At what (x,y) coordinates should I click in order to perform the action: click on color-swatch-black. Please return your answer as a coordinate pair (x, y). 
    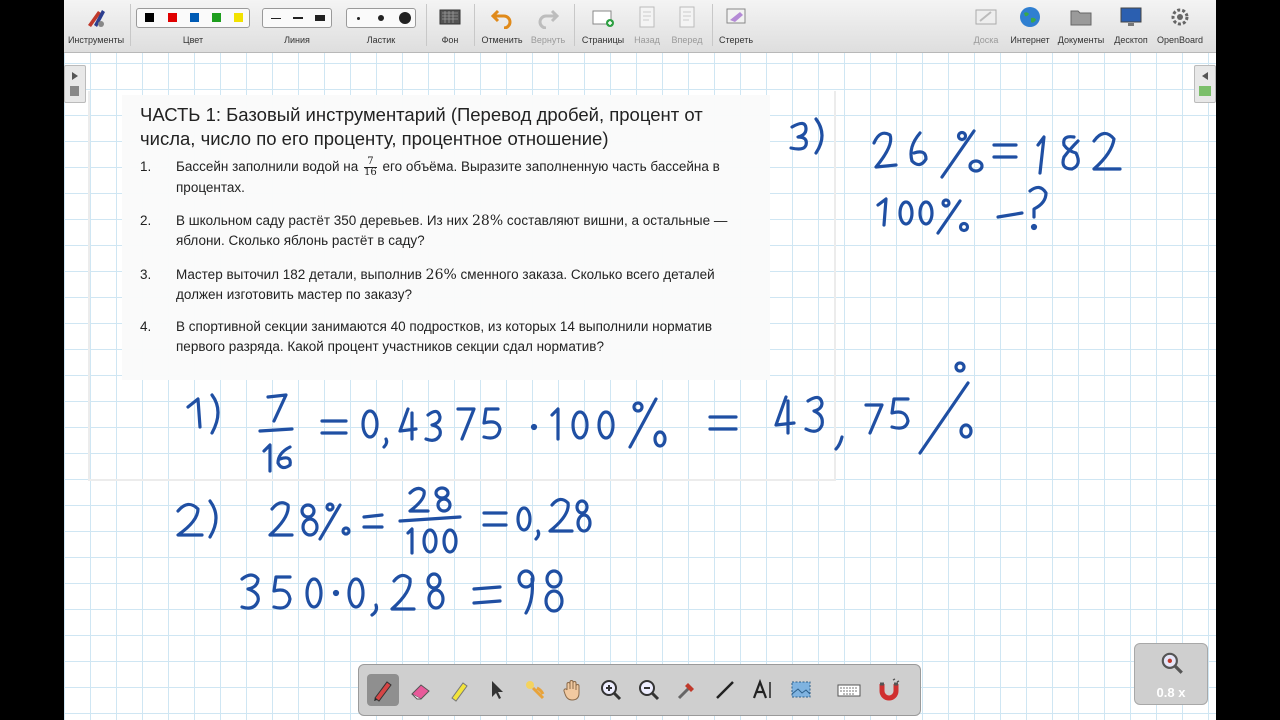
    Looking at the image, I should click on (149, 17).